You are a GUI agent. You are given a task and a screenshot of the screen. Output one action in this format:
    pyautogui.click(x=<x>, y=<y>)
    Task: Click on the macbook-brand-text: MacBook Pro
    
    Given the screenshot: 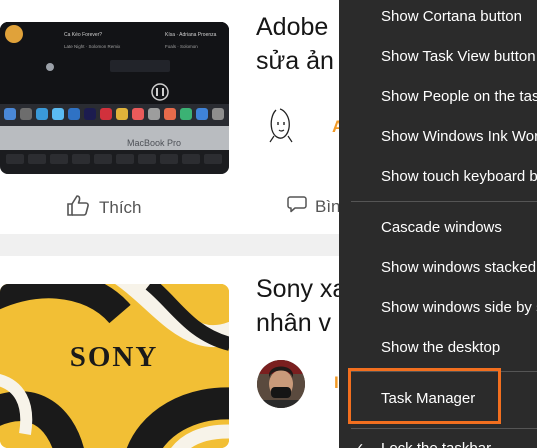 What is the action you would take?
    pyautogui.click(x=154, y=143)
    